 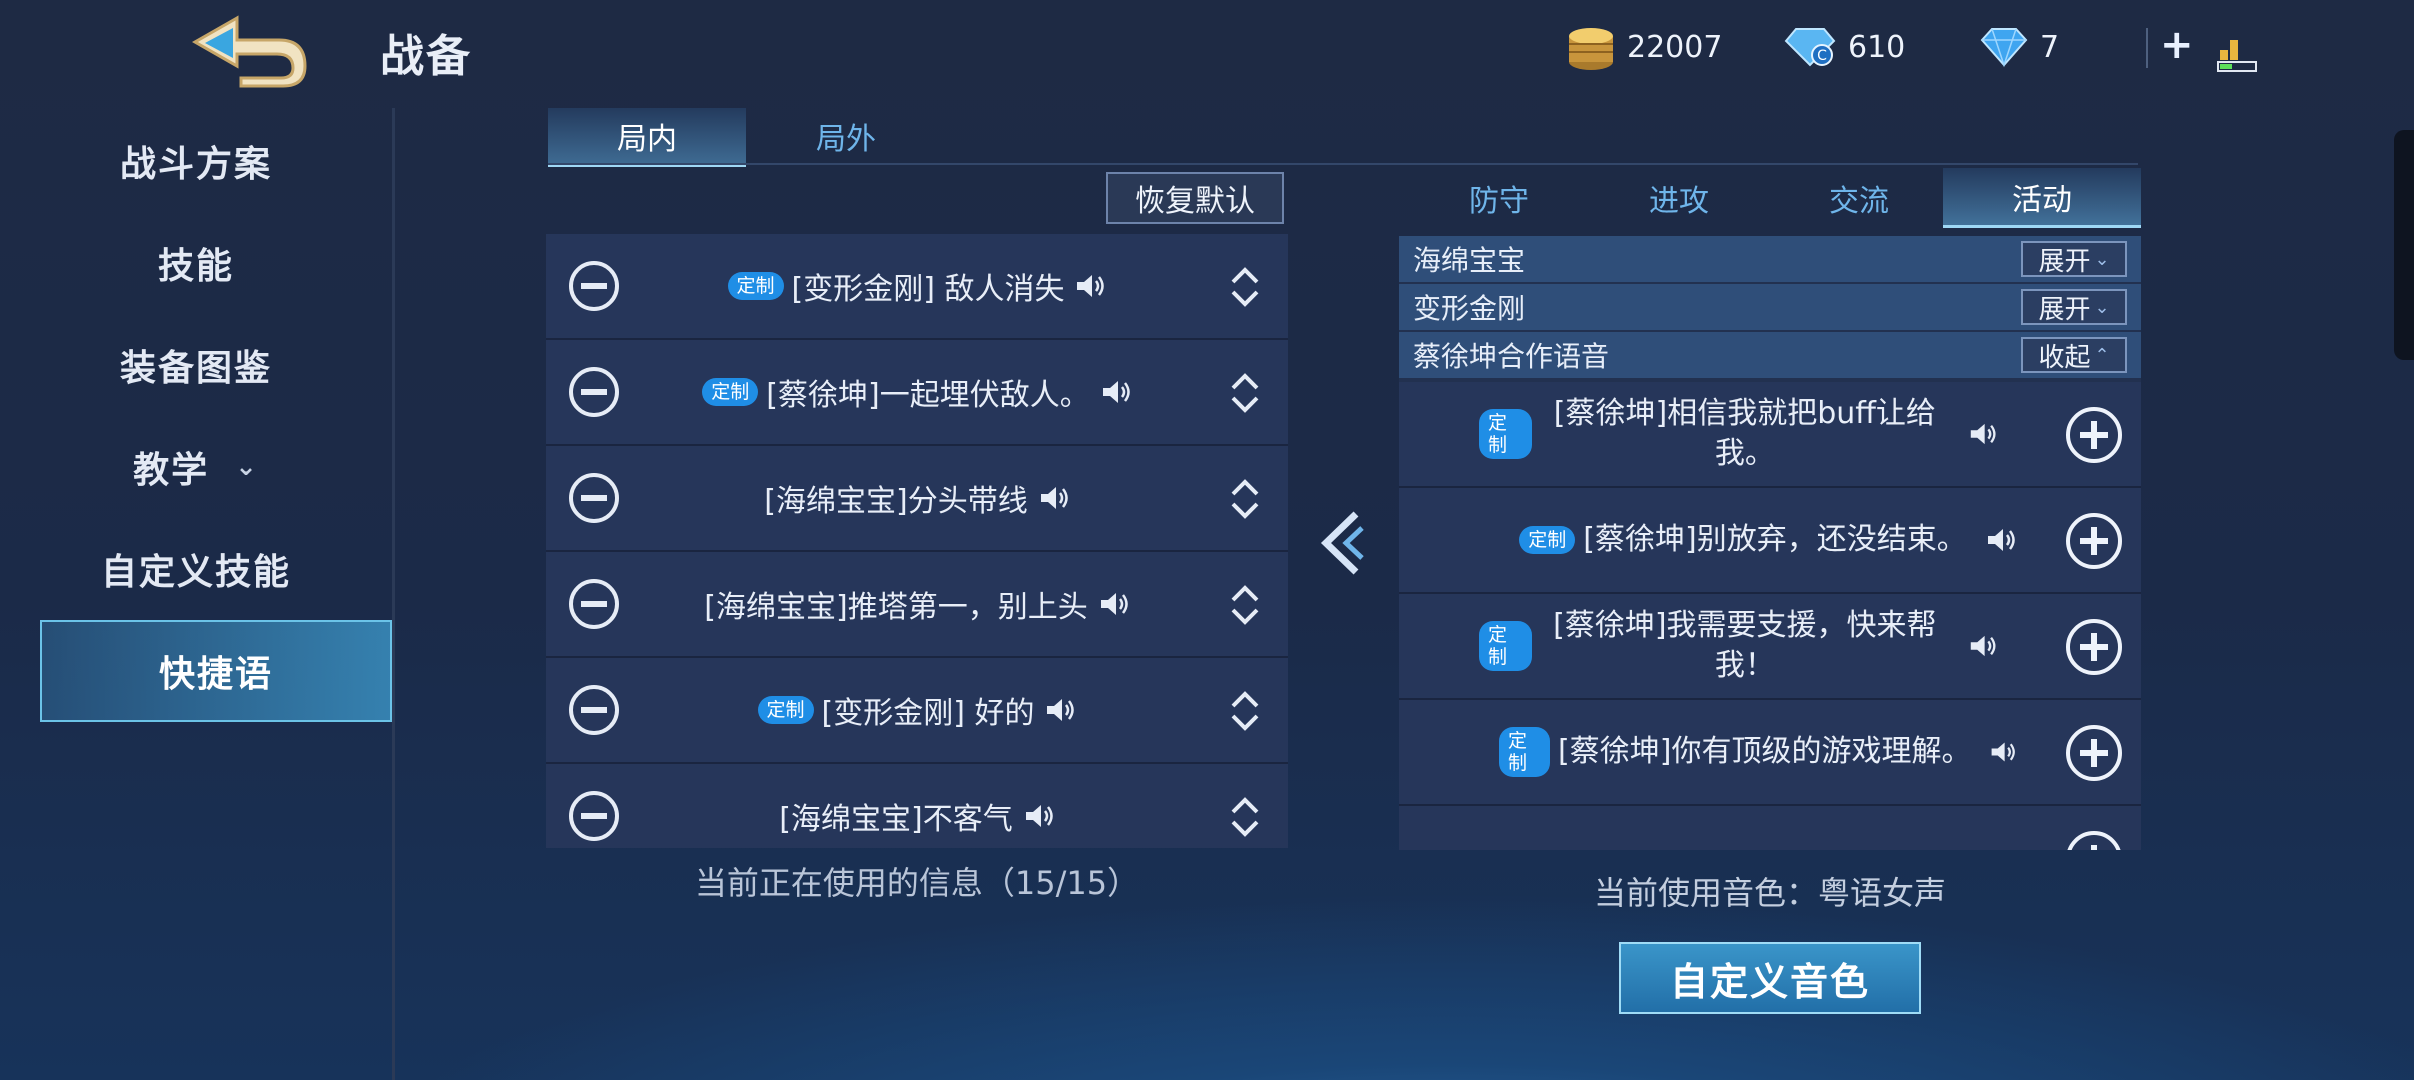 I want to click on sidebar: 战斗方案 技能 装备图鉴 教学 ⌄ 自定义技能 快捷语, so click(x=197, y=594).